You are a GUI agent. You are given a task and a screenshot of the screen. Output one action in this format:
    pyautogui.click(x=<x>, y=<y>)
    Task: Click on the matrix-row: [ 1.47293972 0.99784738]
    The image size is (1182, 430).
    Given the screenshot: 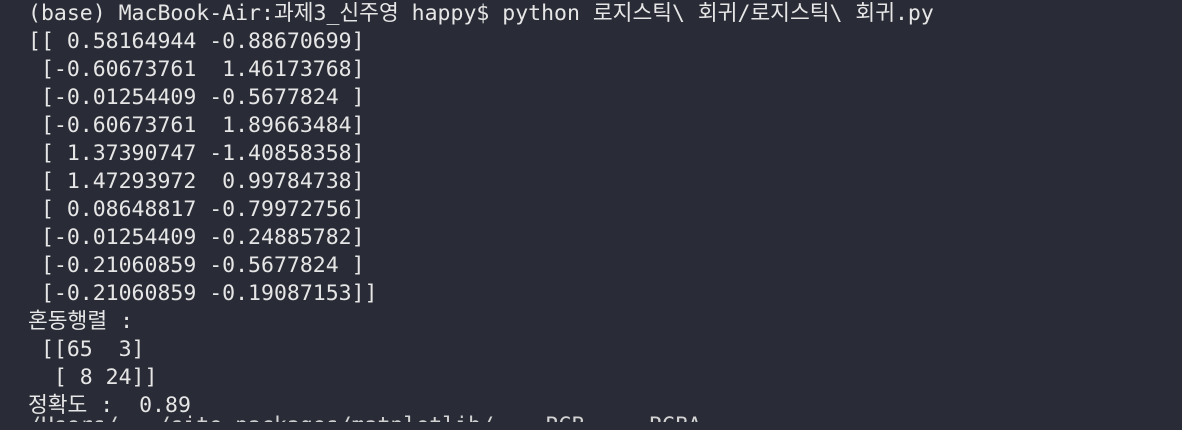 What is the action you would take?
    pyautogui.click(x=196, y=181)
    